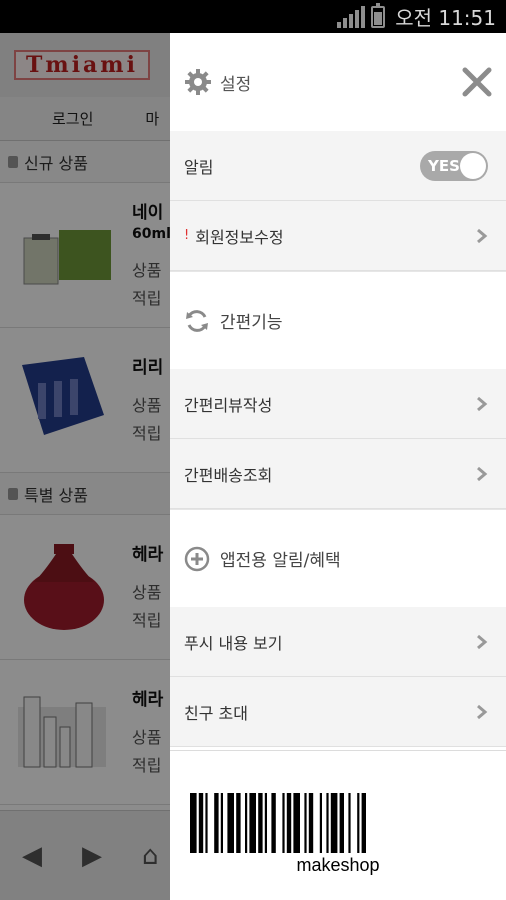 This screenshot has width=506, height=900. I want to click on app-benefits-title: 앱전용 알림/혜택, so click(280, 561).